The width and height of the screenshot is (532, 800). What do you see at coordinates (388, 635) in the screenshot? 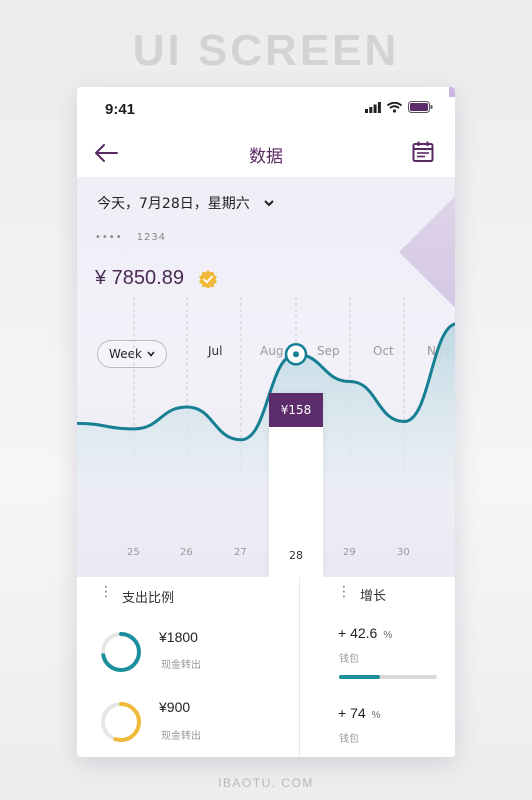
I see `growth-value-1-unit: %` at bounding box center [388, 635].